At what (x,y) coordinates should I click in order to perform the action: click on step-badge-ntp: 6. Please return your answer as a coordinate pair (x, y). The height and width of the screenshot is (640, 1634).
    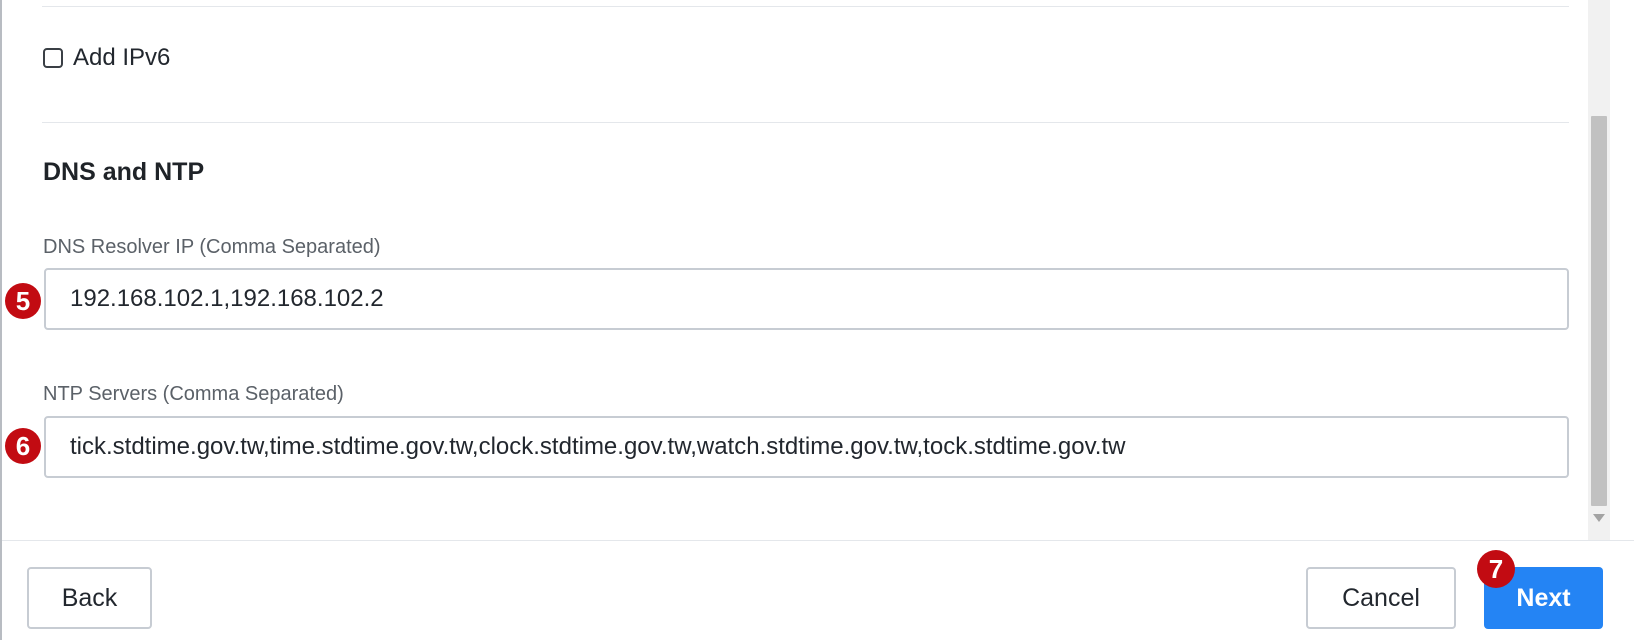
    Looking at the image, I should click on (23, 446).